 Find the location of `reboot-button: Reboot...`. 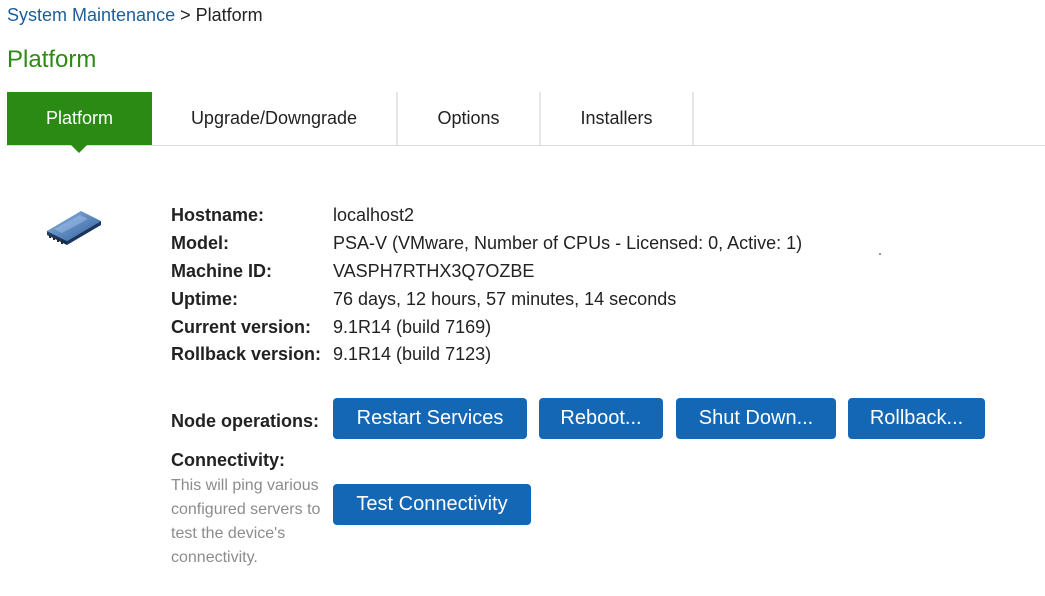

reboot-button: Reboot... is located at coordinates (601, 418).